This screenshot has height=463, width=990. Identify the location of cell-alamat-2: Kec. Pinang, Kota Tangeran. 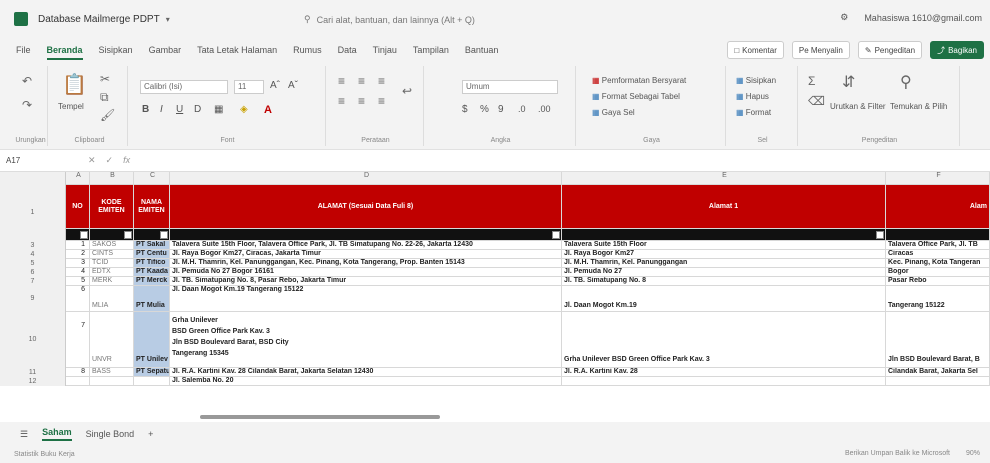
(938, 263).